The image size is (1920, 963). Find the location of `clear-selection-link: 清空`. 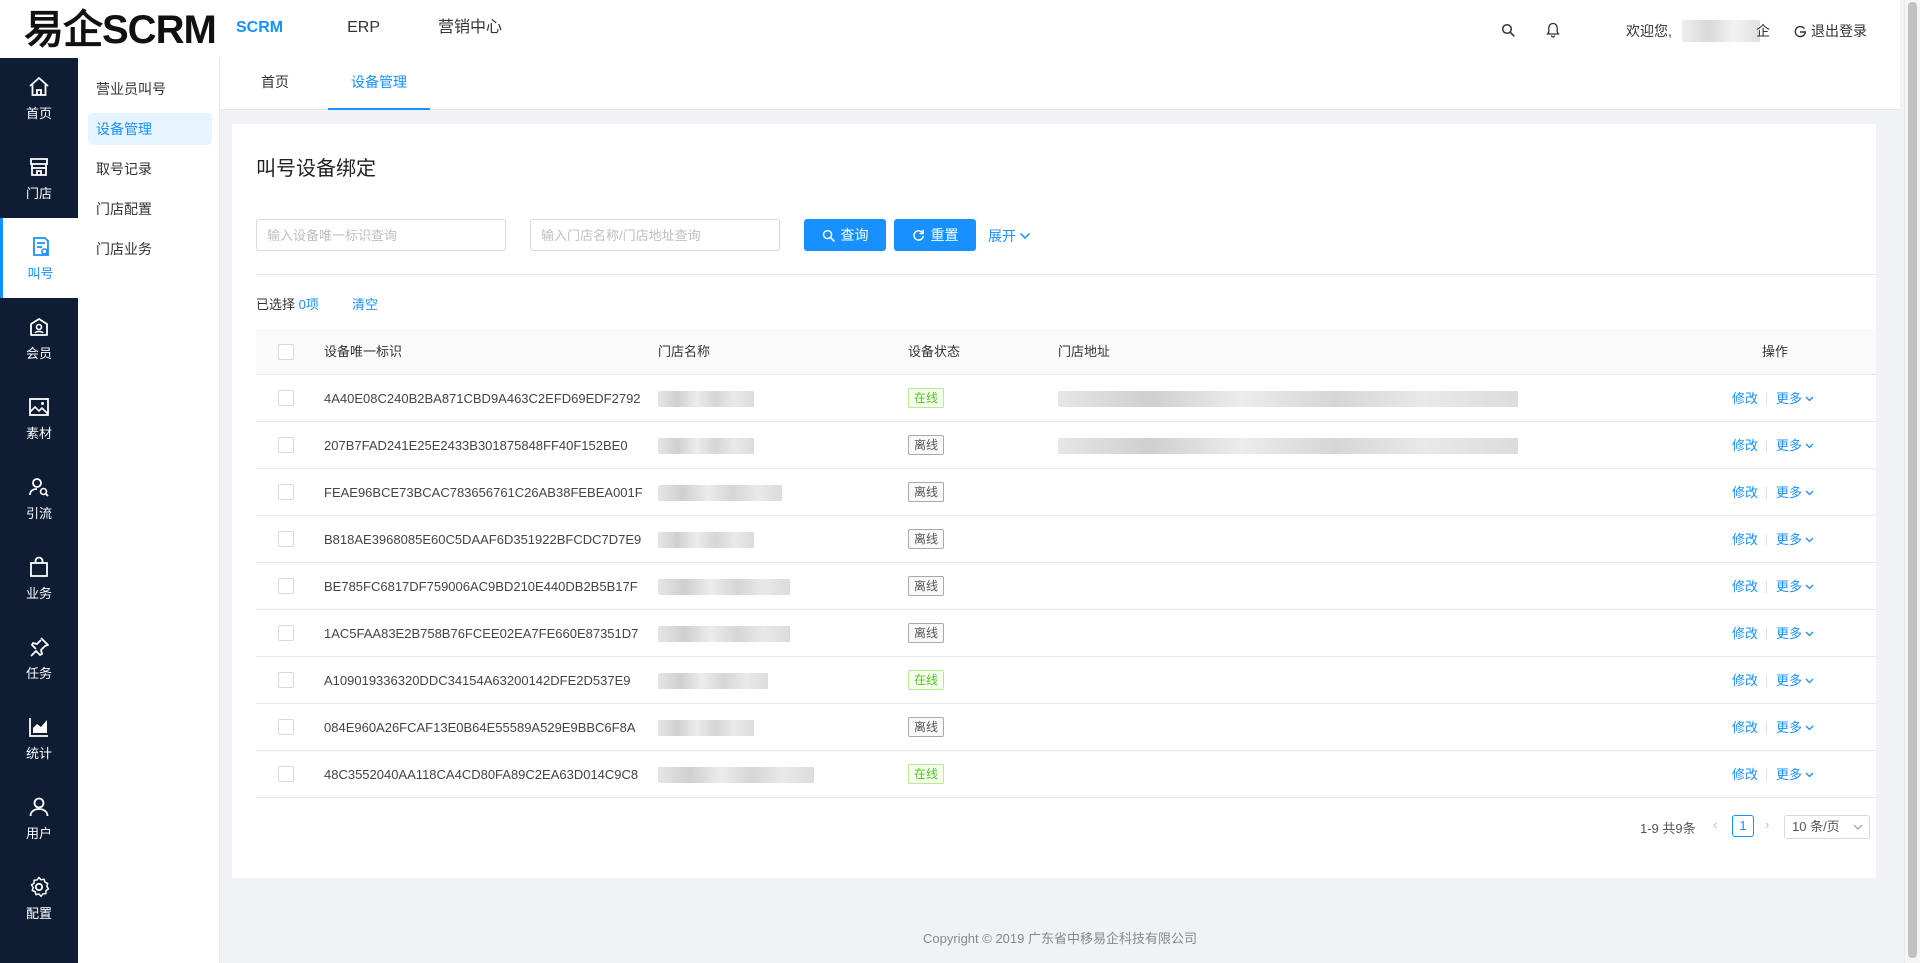

clear-selection-link: 清空 is located at coordinates (365, 303).